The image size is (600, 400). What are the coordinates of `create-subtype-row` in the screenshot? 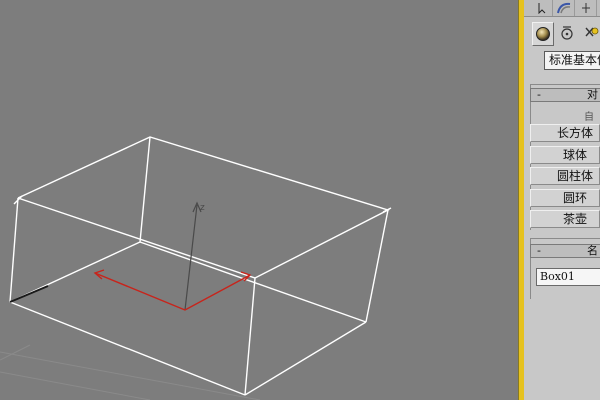 It's located at (562, 34).